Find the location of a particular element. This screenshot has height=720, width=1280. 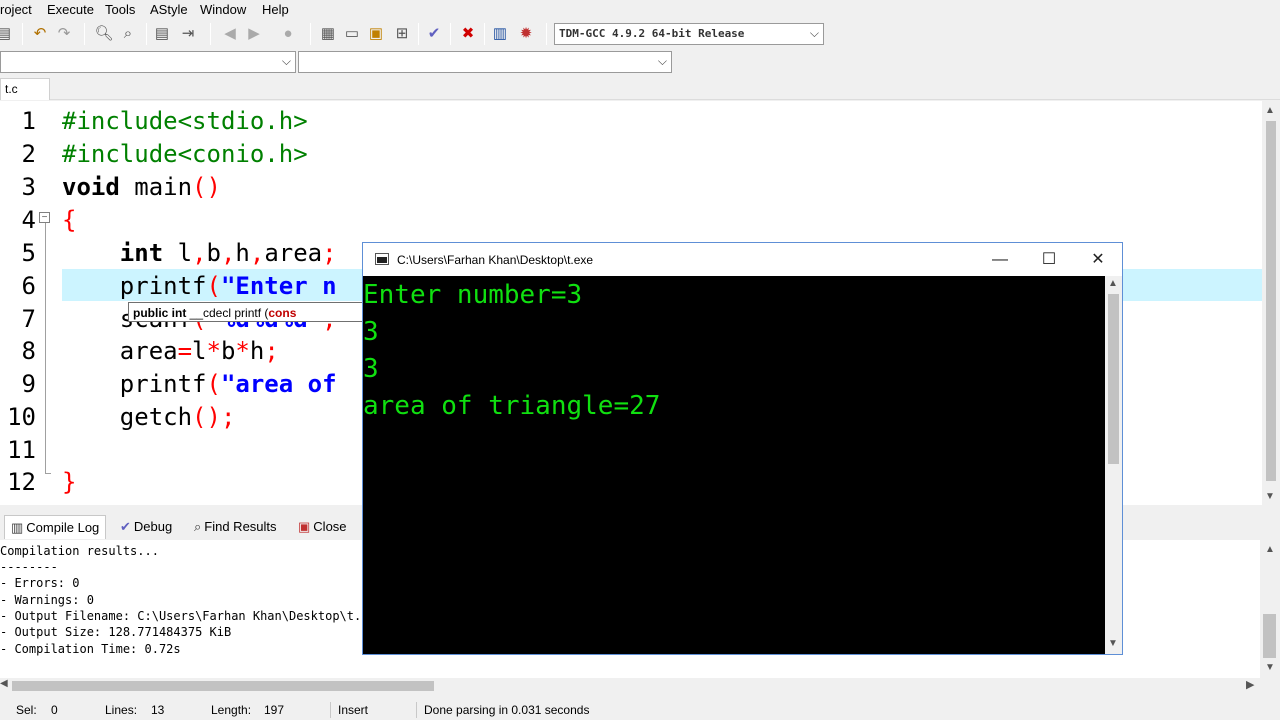

class-icon: ▣ is located at coordinates (376, 34).